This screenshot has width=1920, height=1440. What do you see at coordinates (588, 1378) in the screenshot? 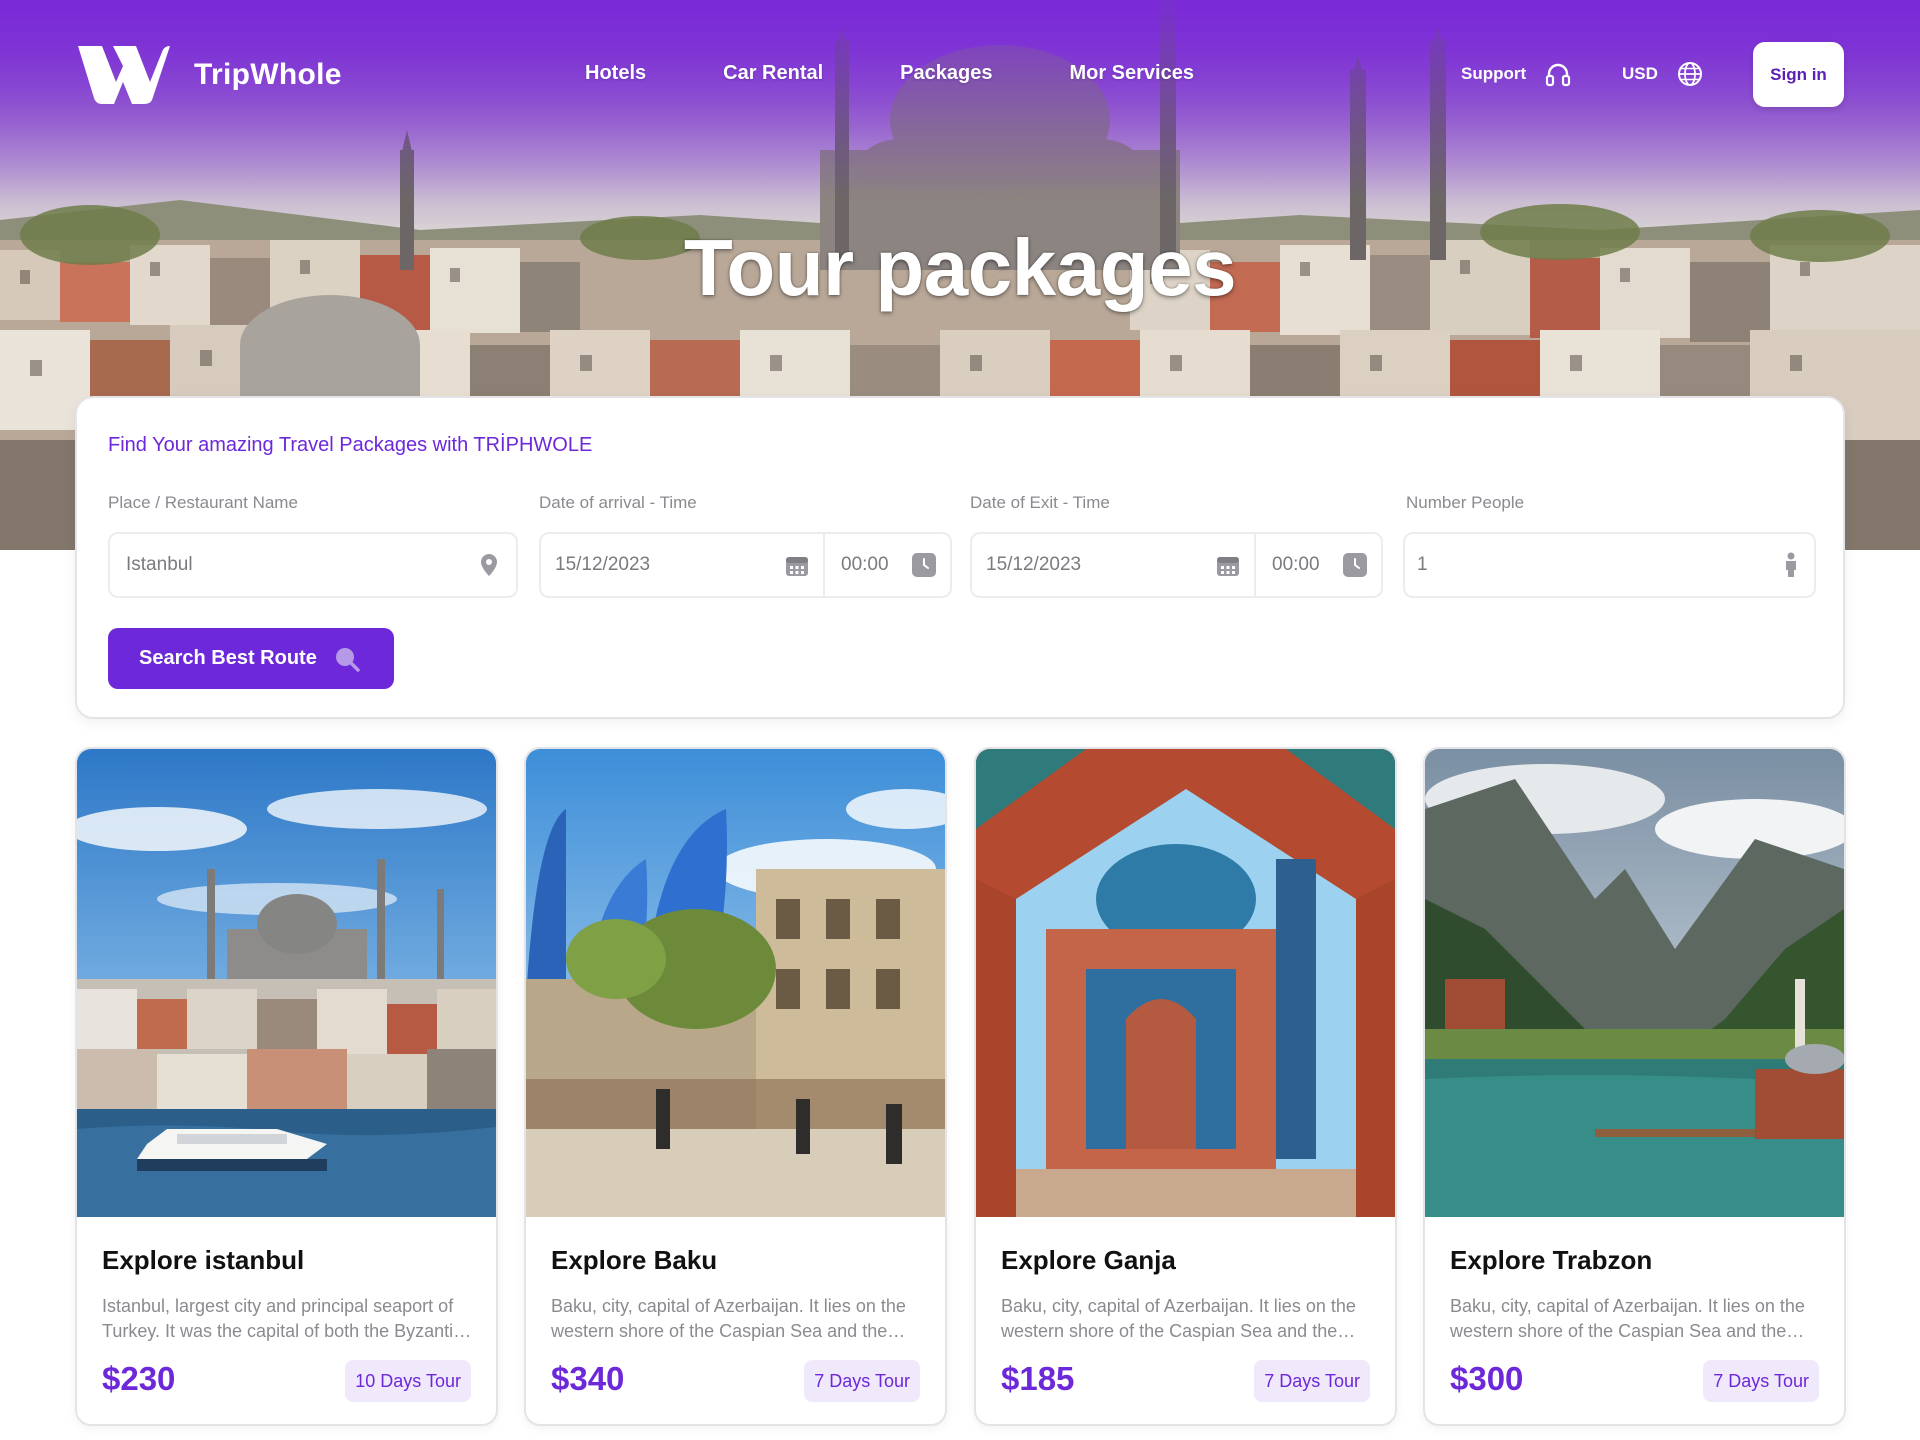
I see `package-price: $340` at bounding box center [588, 1378].